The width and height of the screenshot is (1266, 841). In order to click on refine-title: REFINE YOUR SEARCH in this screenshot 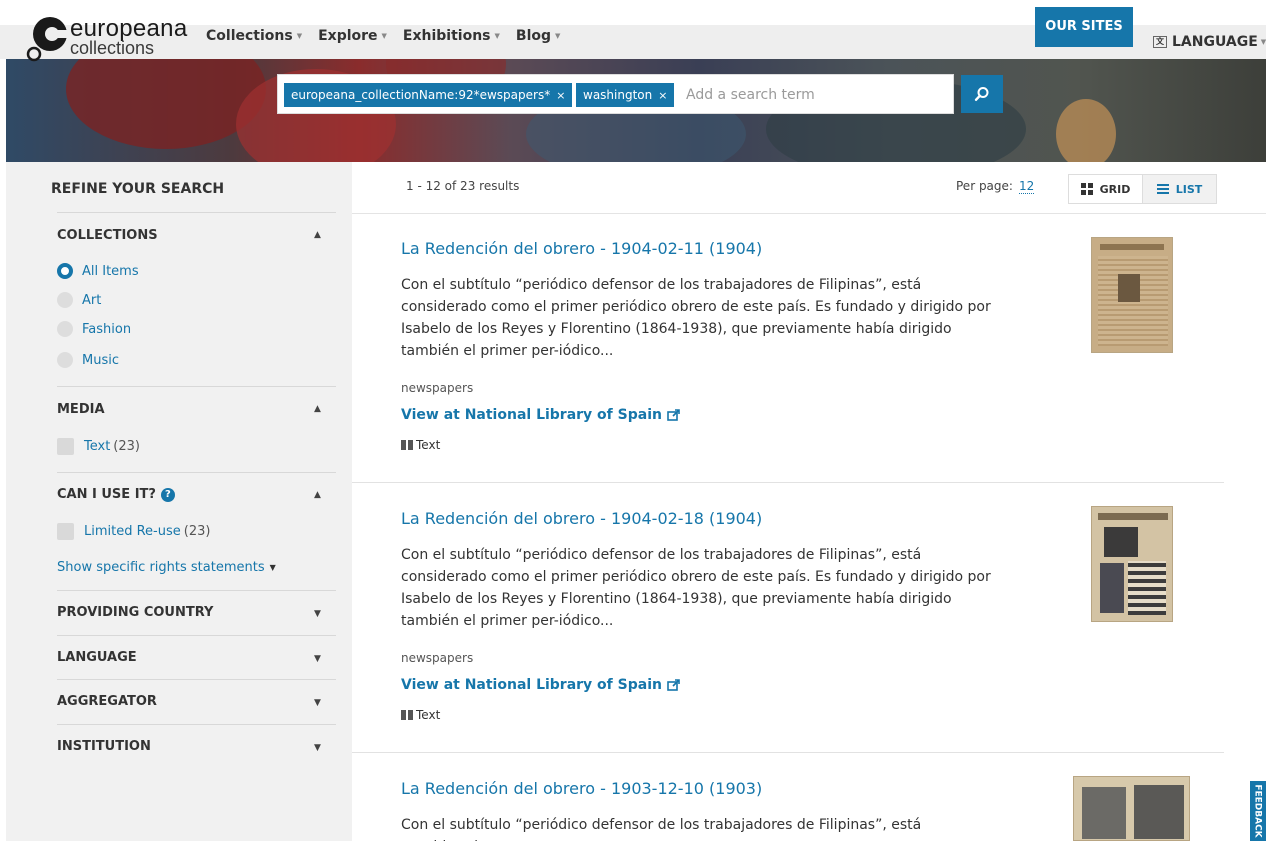, I will do `click(138, 189)`.